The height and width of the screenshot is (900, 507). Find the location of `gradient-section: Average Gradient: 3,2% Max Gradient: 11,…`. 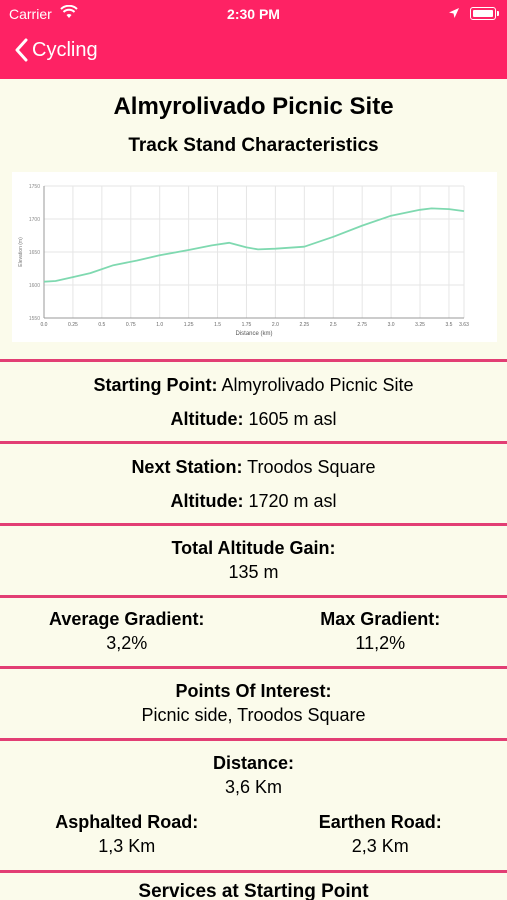

gradient-section: Average Gradient: 3,2% Max Gradient: 11,… is located at coordinates (253, 631).